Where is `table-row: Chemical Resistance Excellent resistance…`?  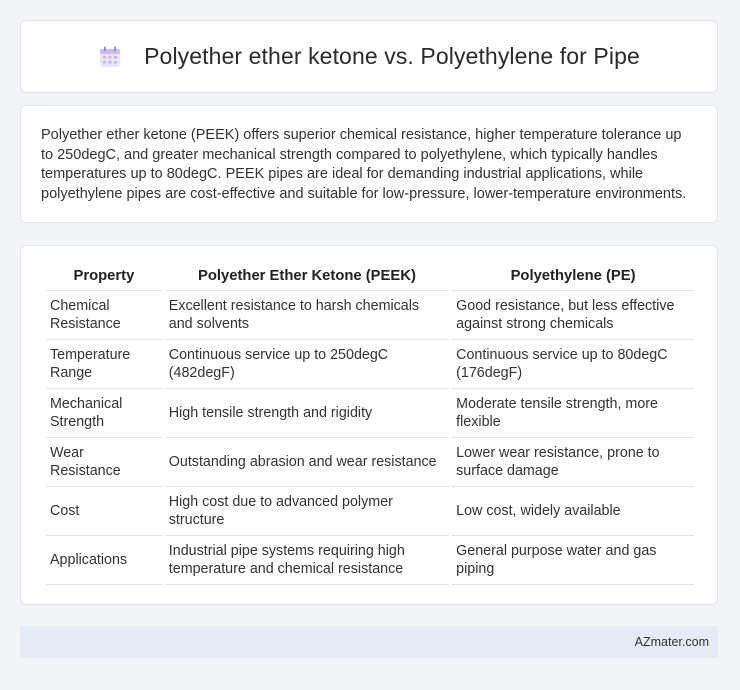
table-row: Chemical Resistance Excellent resistance… is located at coordinates (370, 315).